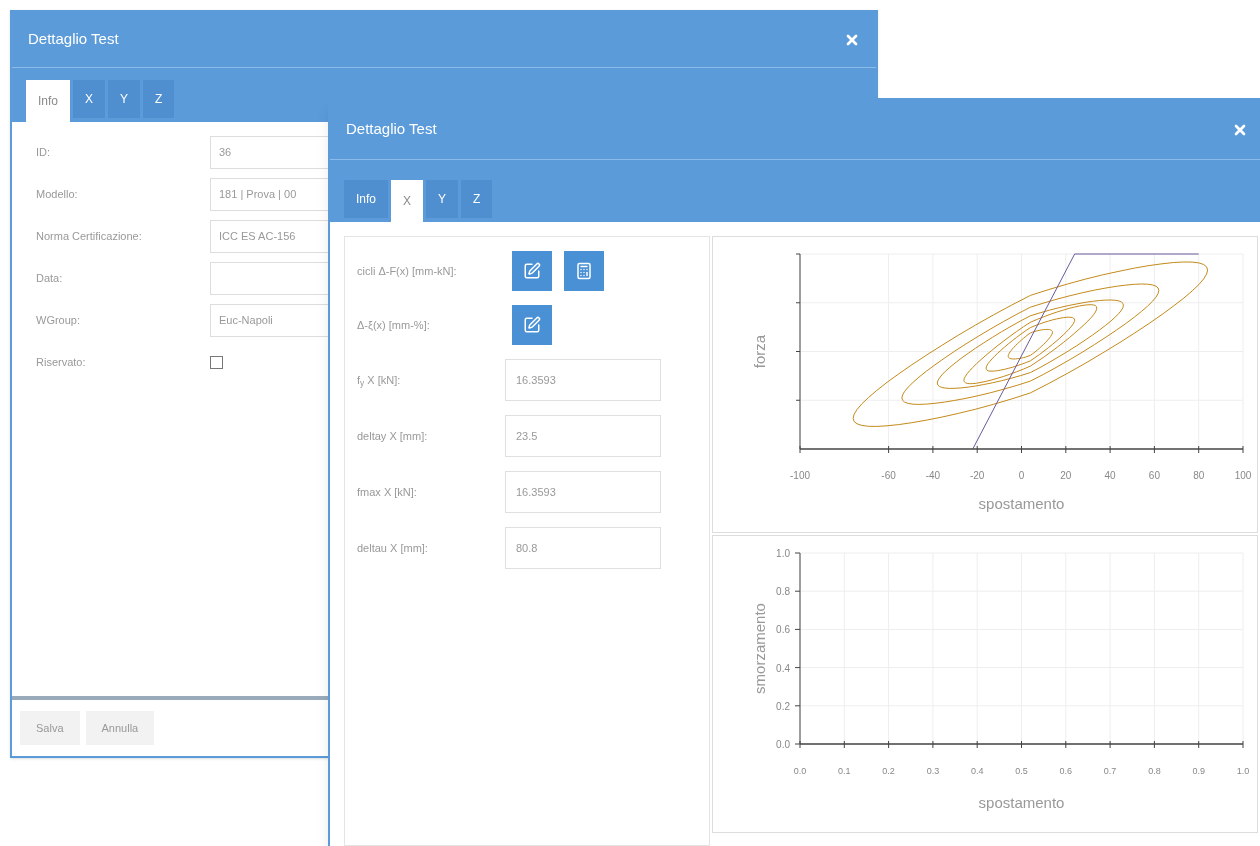  What do you see at coordinates (50, 279) in the screenshot?
I see `field-label: Data:` at bounding box center [50, 279].